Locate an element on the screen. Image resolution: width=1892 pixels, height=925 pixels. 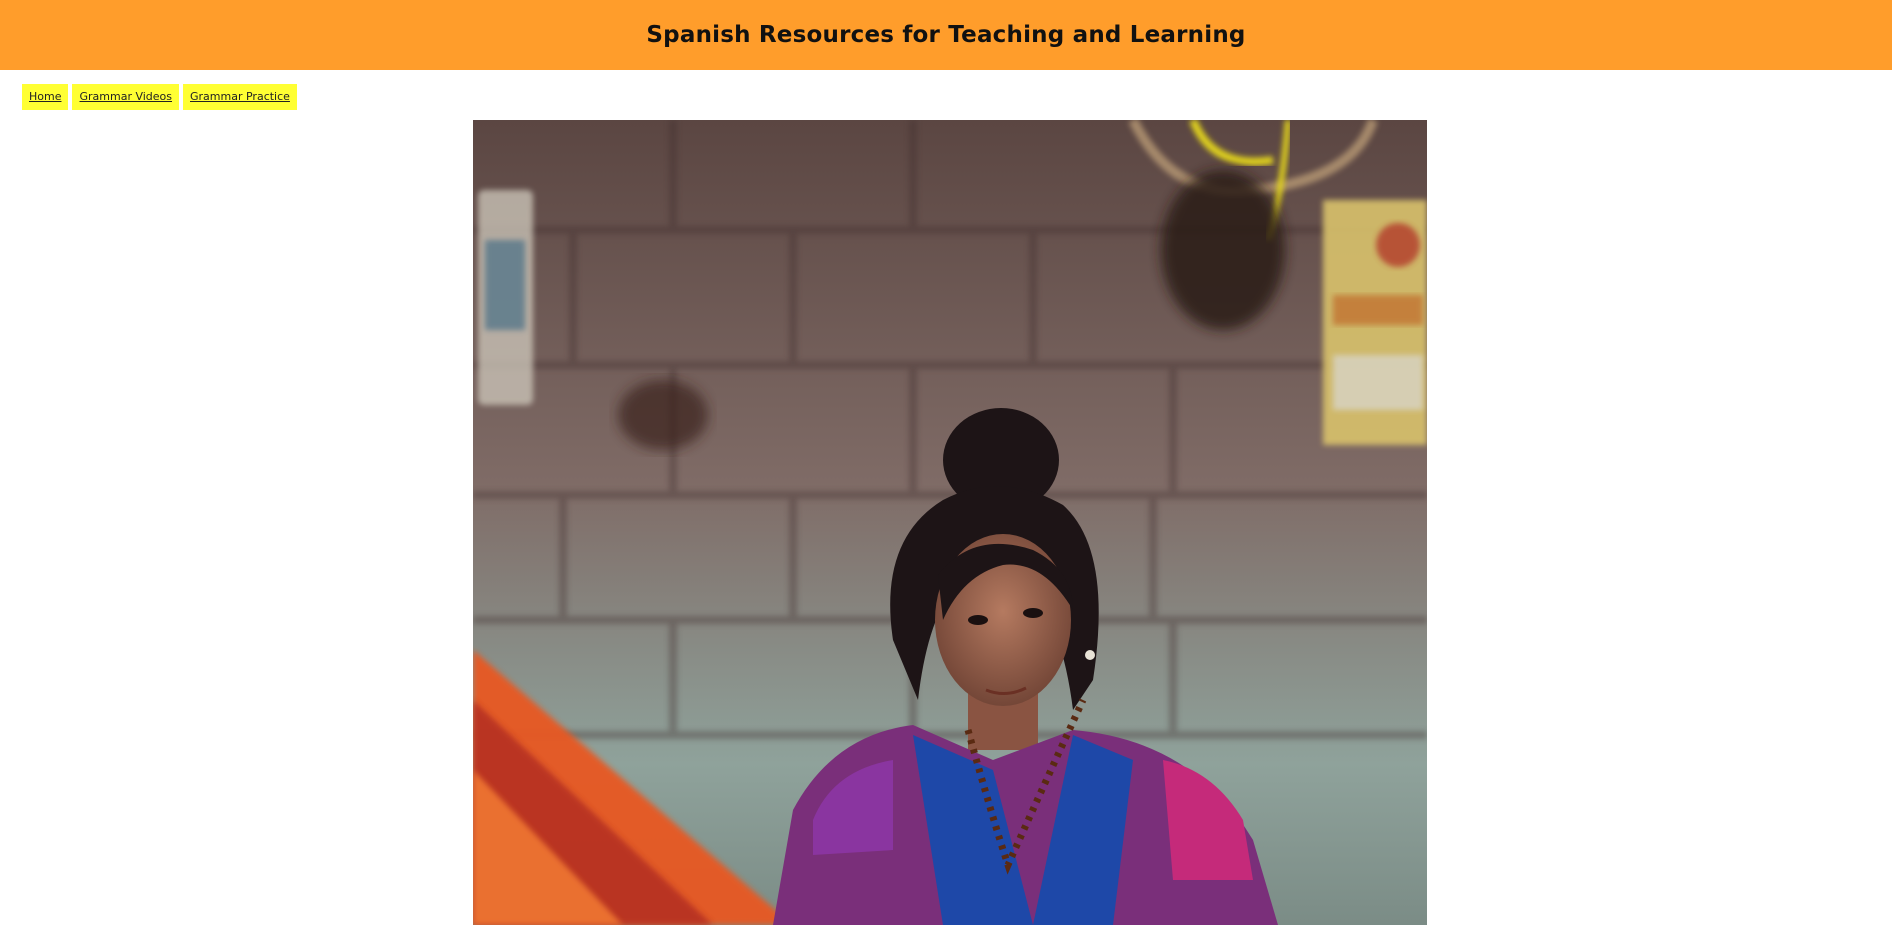
nav-link-grammar-practice: Grammar Practice is located at coordinates (240, 97).